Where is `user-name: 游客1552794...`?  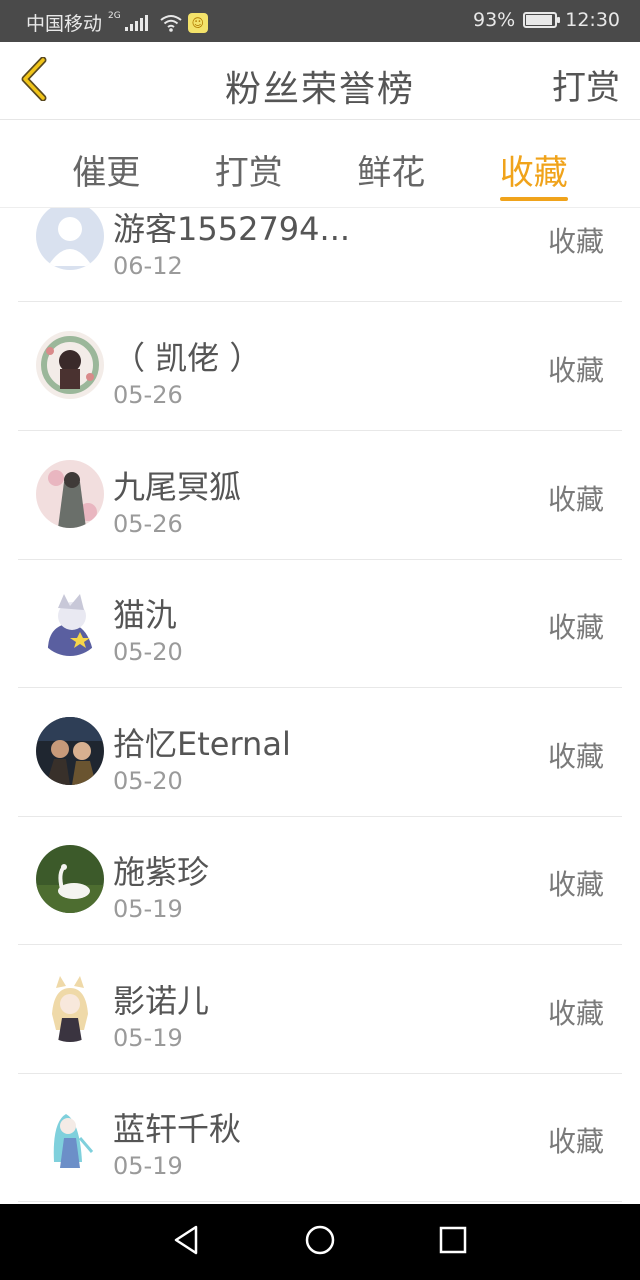
user-name: 游客1552794... is located at coordinates (232, 229).